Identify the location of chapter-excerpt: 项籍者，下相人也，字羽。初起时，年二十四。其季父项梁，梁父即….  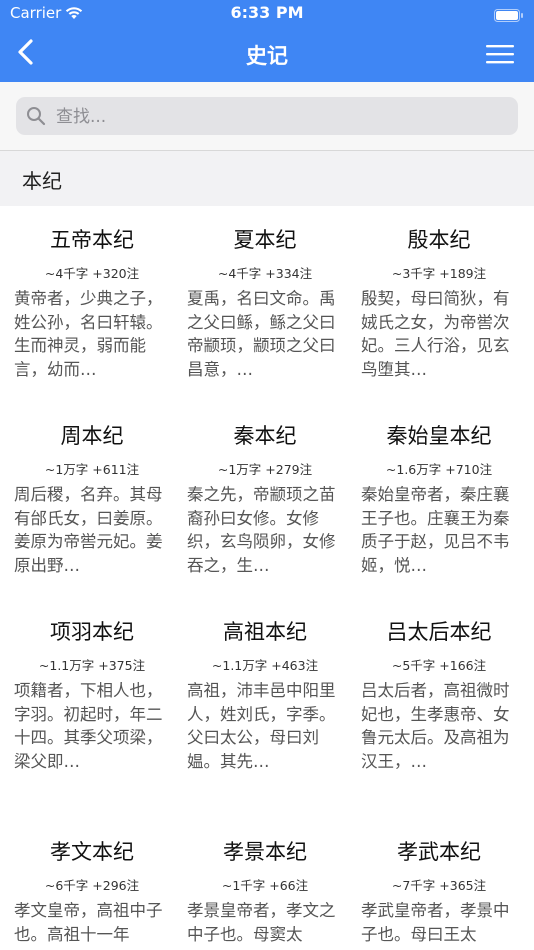
(88, 726).